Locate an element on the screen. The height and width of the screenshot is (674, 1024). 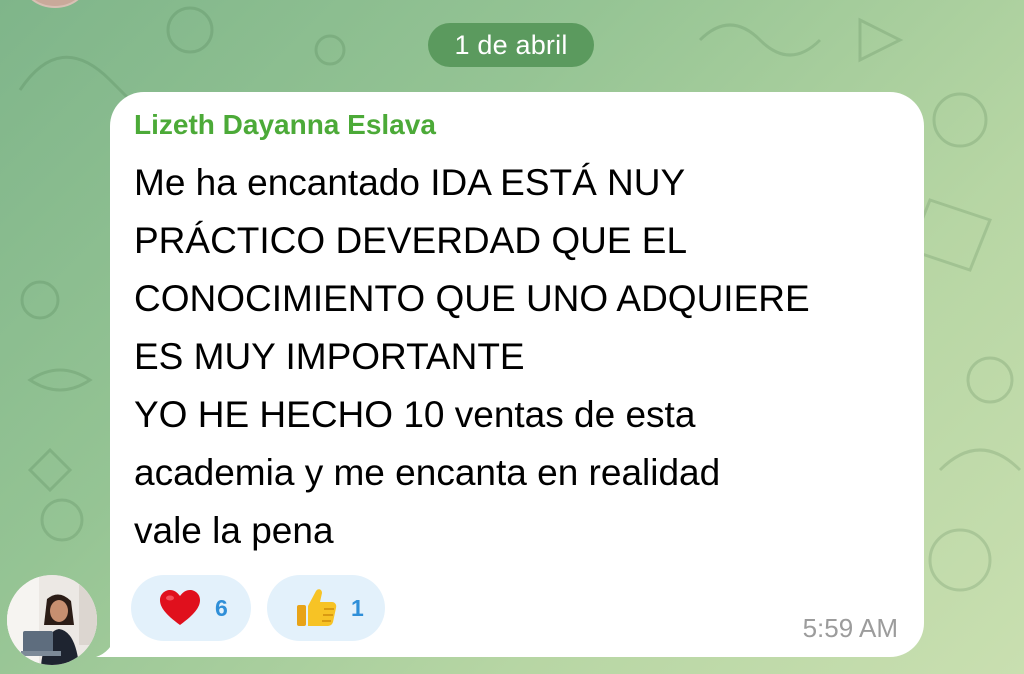
sender-name: Lizeth Dayanna Eslava is located at coordinates (285, 125).